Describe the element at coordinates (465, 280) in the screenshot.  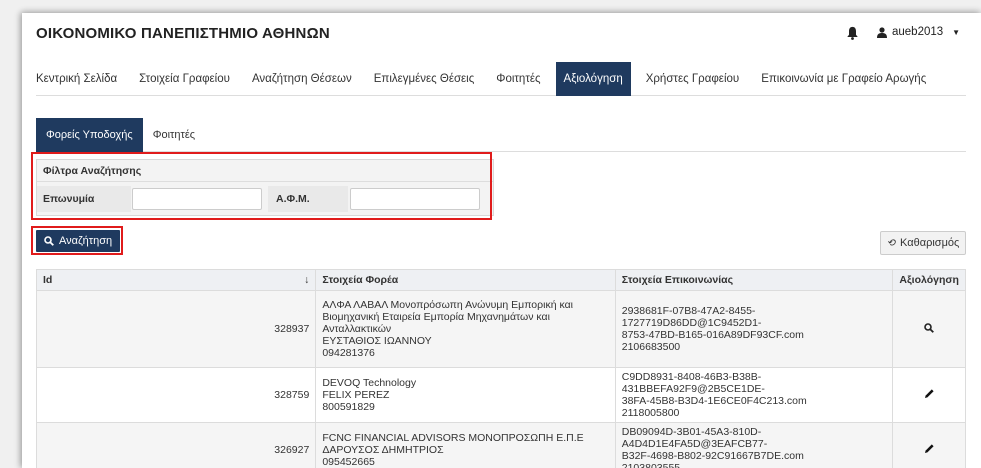
I see `column-header-entity: Στοιχεία Φορέα` at that location.